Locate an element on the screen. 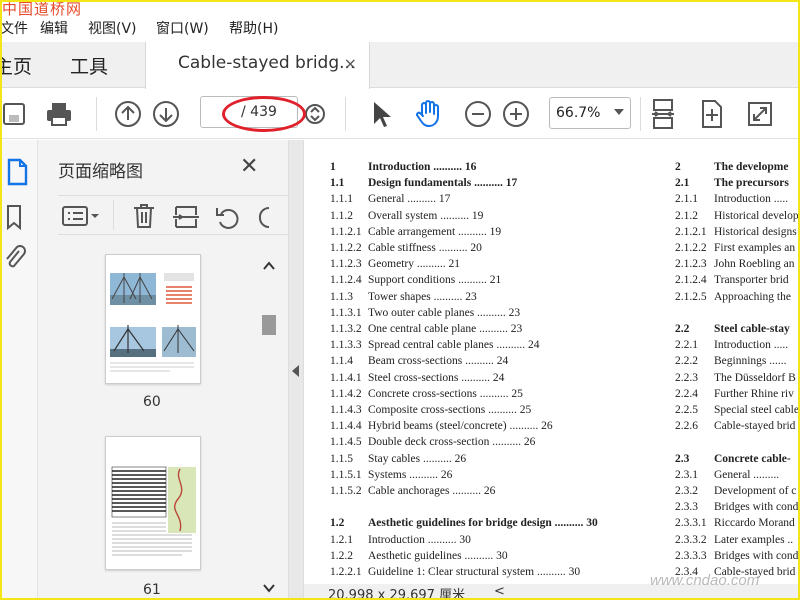 Image resolution: width=800 pixels, height=600 pixels. toc-title-text: Design fundamentals is located at coordinates (420, 183).